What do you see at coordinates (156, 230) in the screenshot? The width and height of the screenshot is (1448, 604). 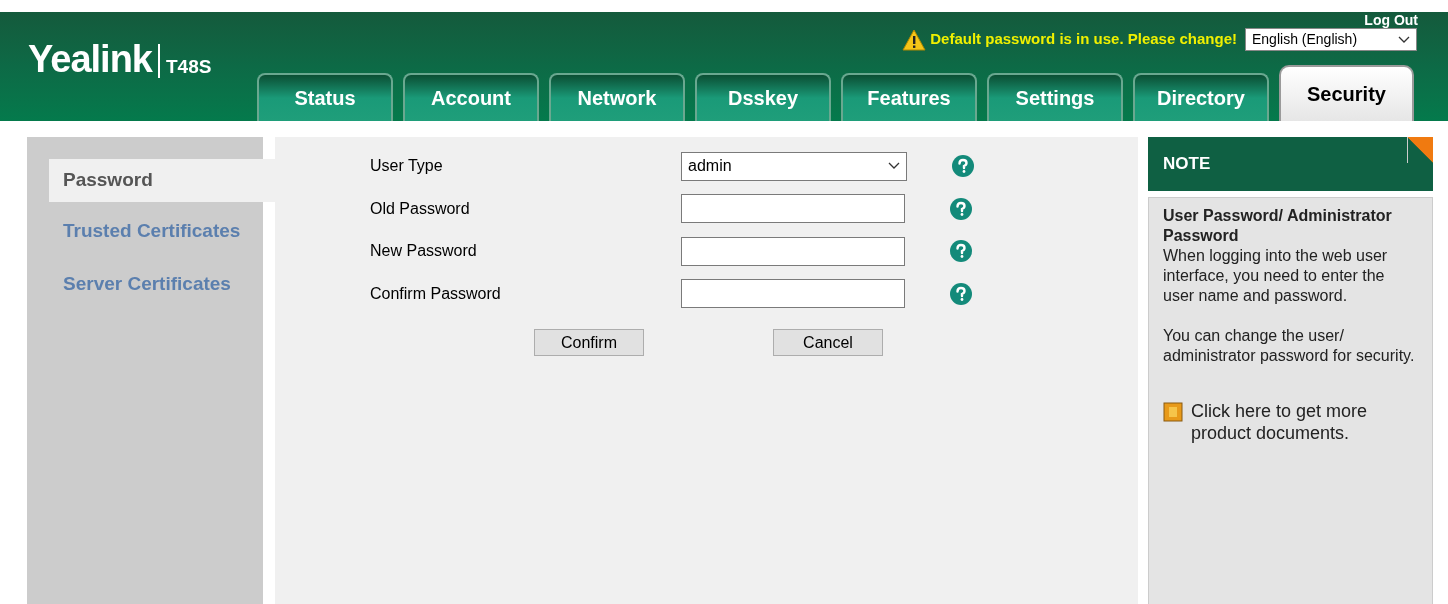 I see `sidebar-item: Trusted Certificates` at bounding box center [156, 230].